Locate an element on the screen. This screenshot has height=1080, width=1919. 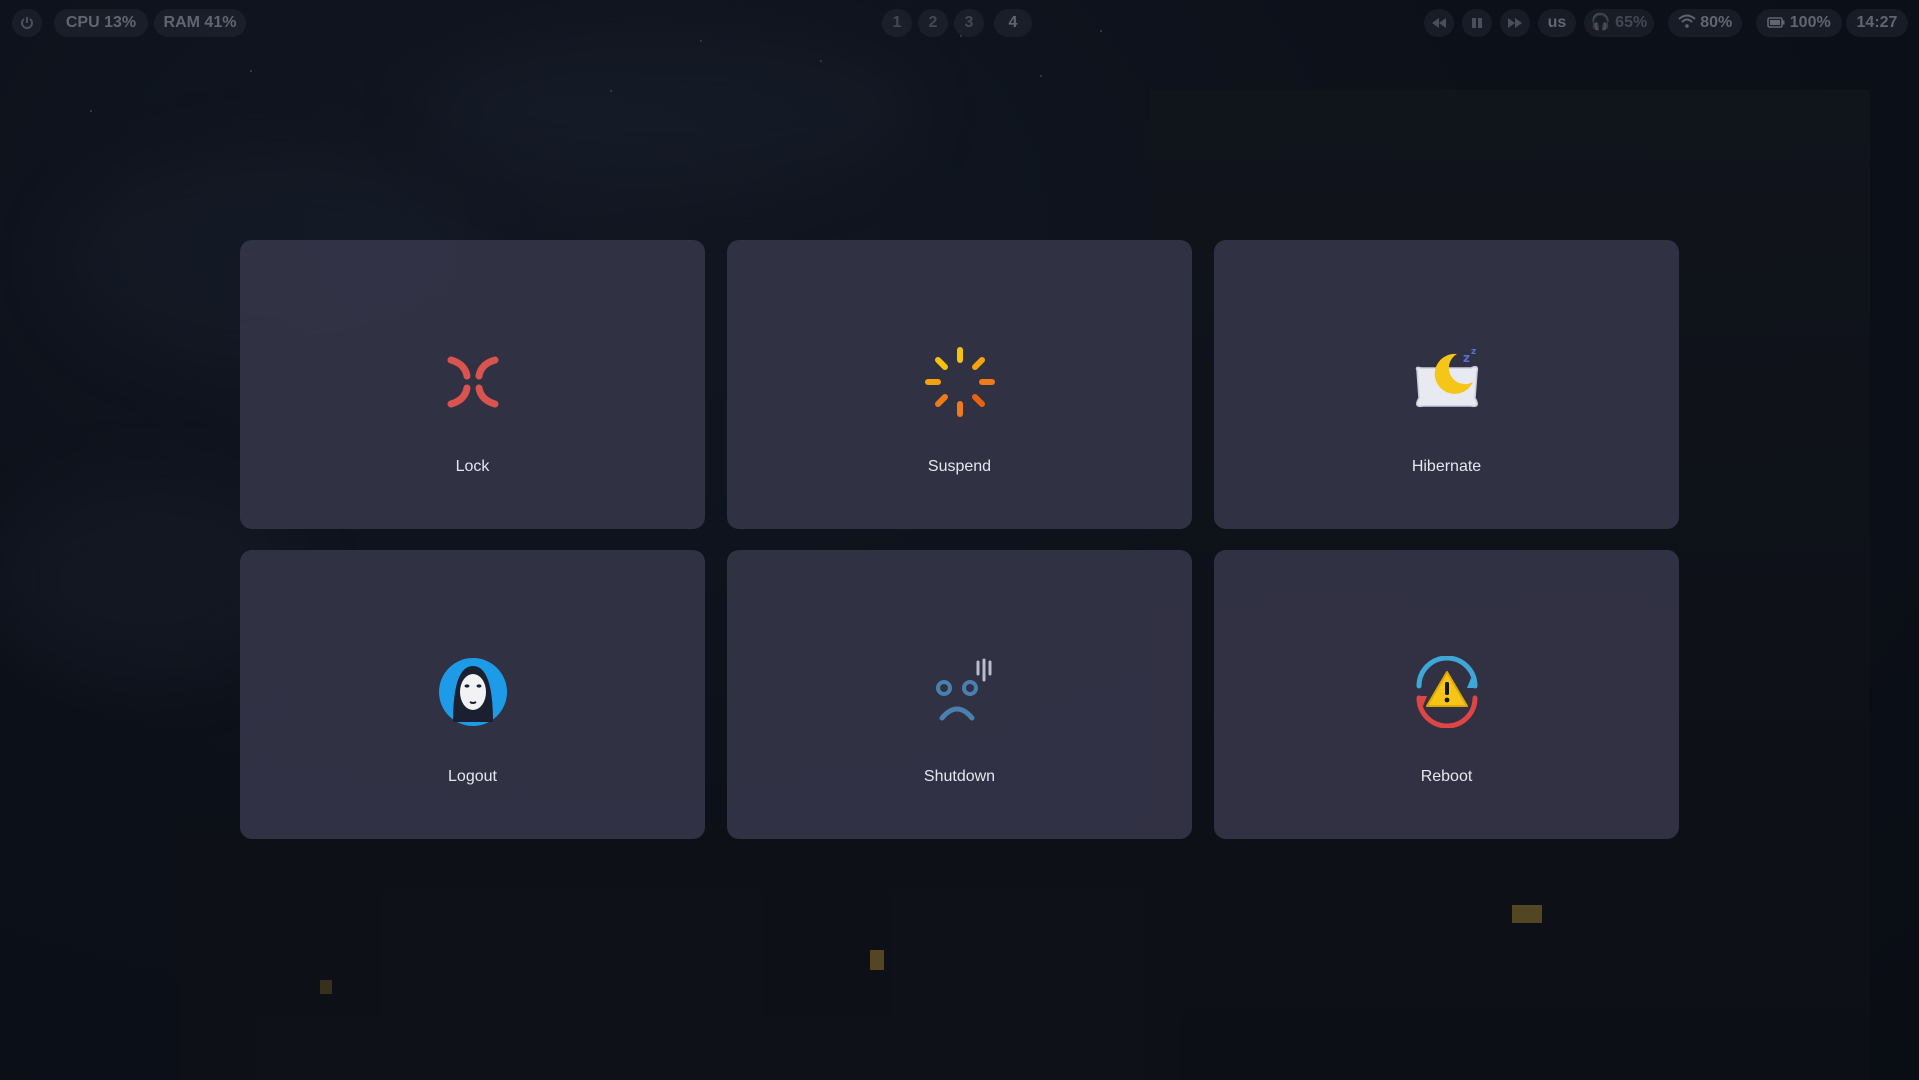
reboot-warning-icon is located at coordinates (1447, 692).